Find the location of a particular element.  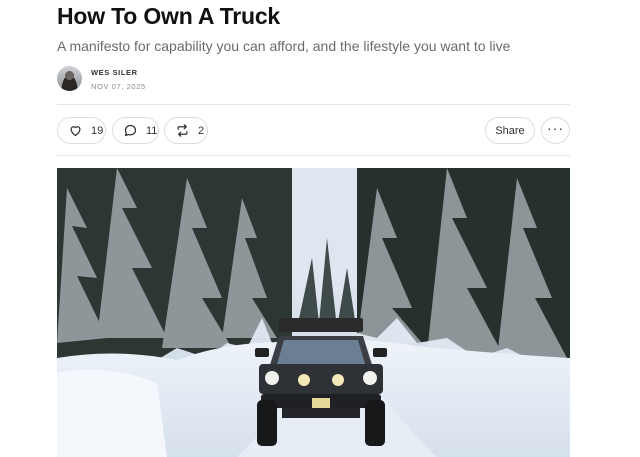

divider-top is located at coordinates (313, 104).